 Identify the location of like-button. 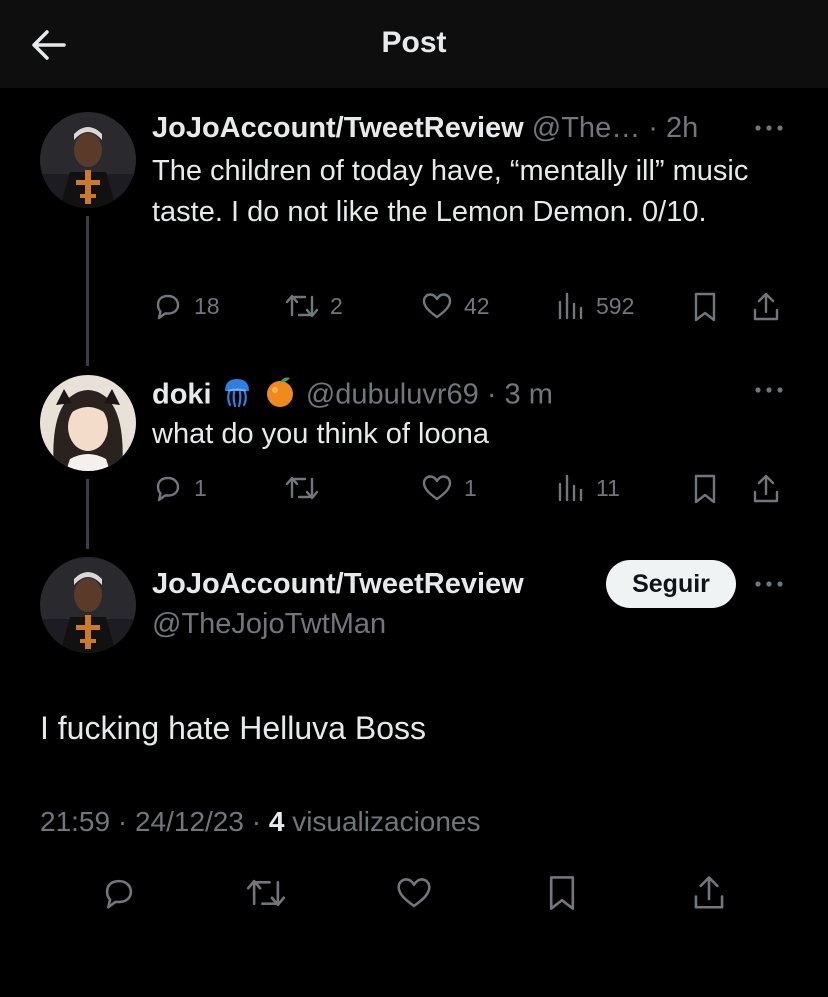
(414, 893).